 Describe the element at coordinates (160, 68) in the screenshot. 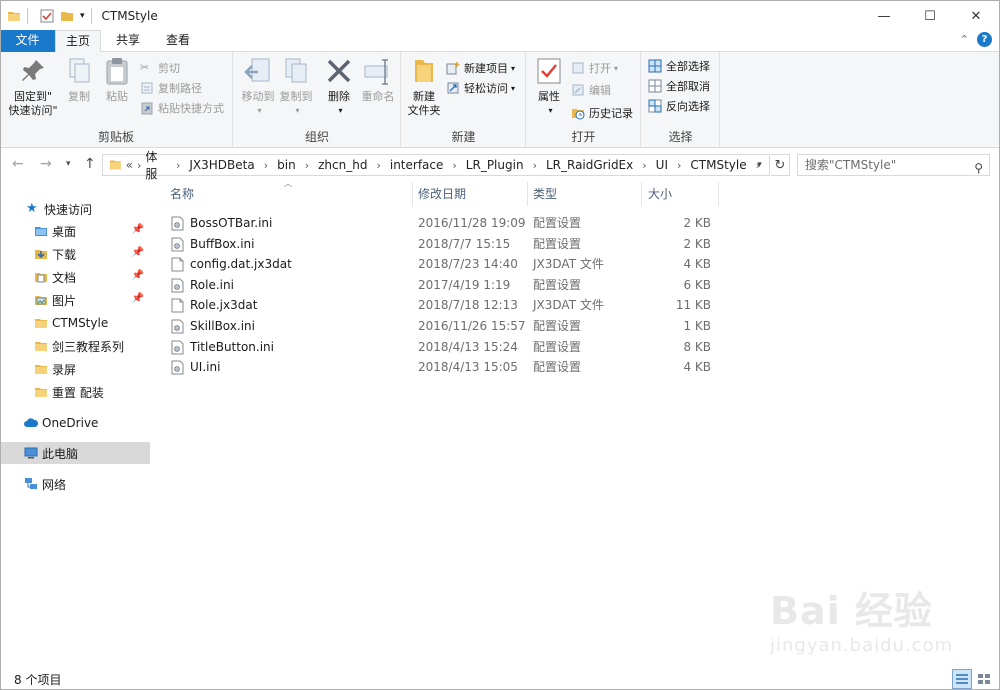

I see `cut-button: ✂ 剪切` at that location.